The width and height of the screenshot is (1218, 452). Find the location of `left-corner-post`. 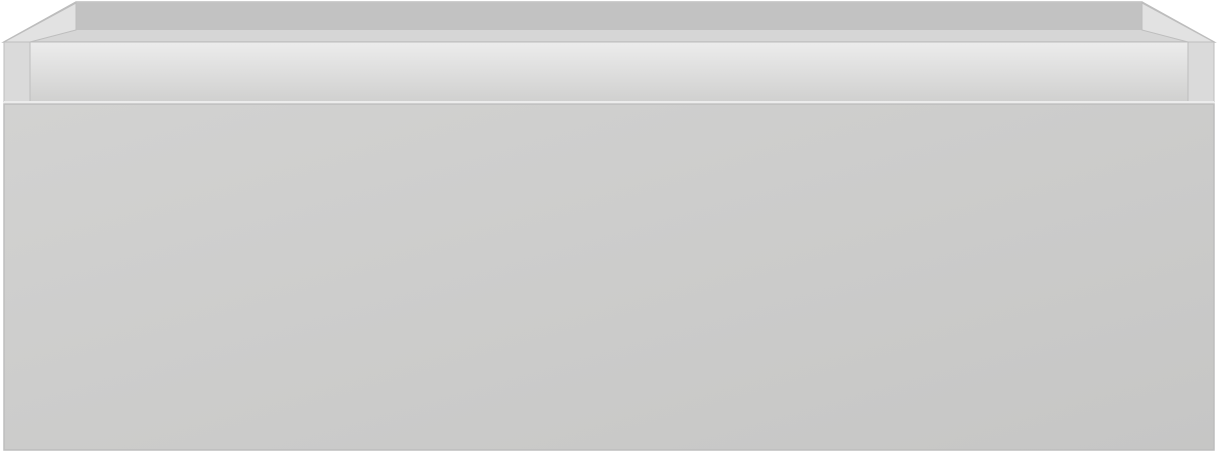

left-corner-post is located at coordinates (17, 72).